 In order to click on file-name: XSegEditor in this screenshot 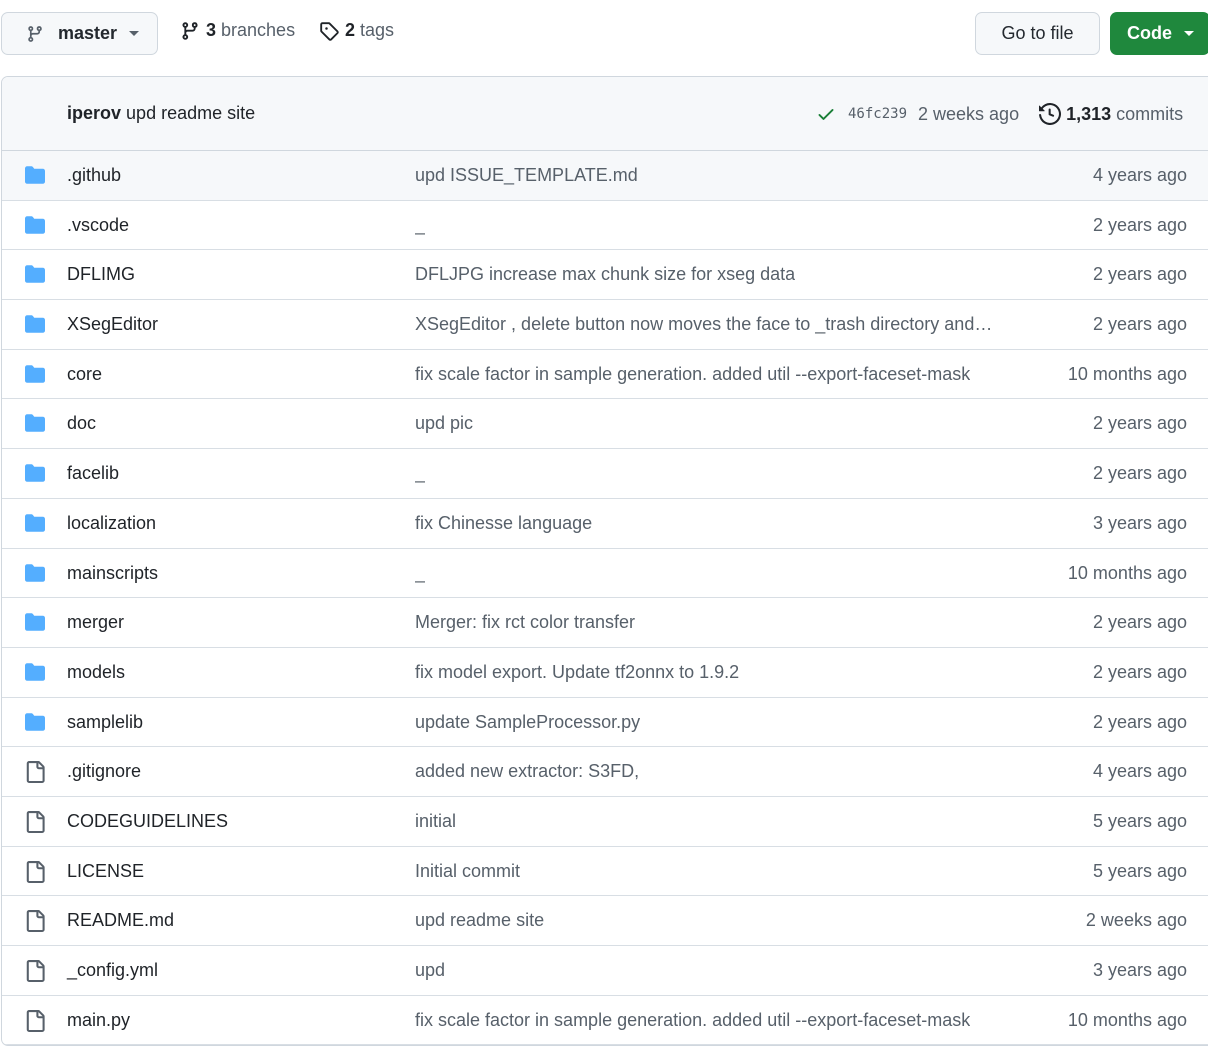, I will do `click(112, 324)`.